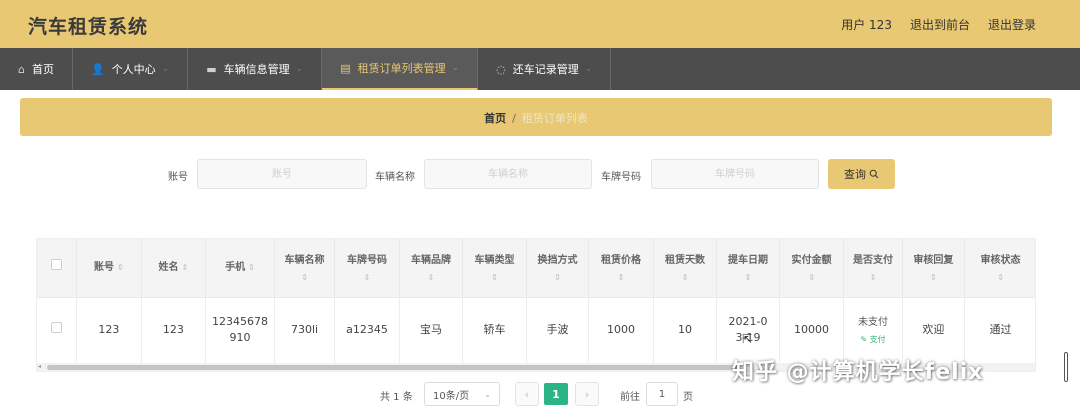 The height and width of the screenshot is (413, 1080). Describe the element at coordinates (42, 69) in the screenshot. I see `nav-item-label: 首页` at that location.